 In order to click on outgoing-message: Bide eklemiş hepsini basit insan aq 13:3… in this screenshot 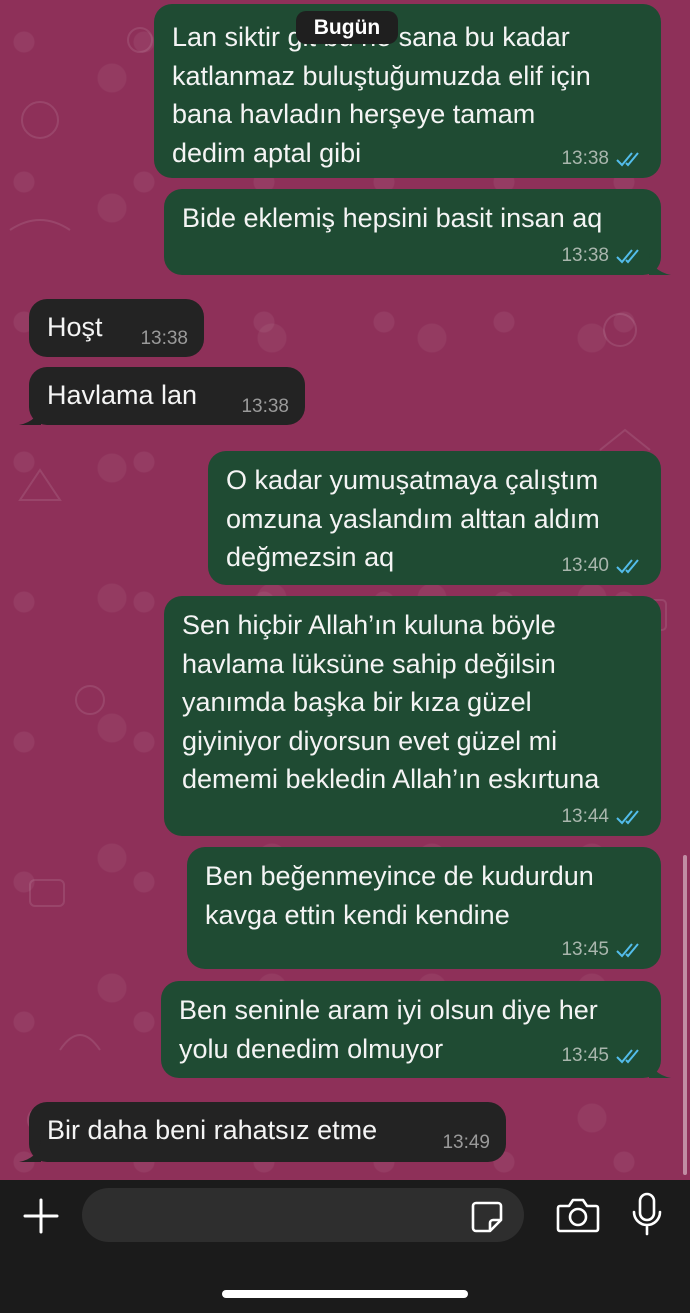, I will do `click(417, 232)`.